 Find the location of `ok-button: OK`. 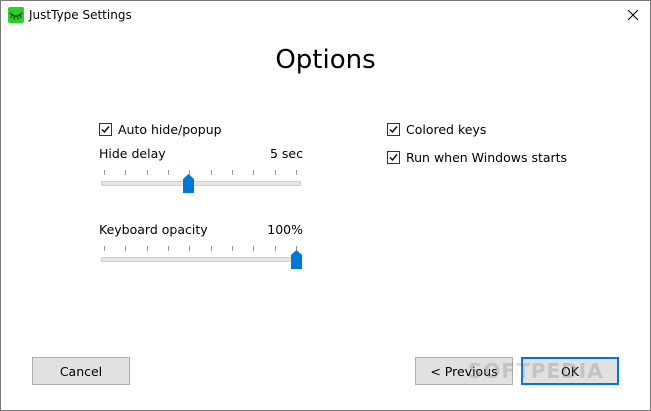

ok-button: OK is located at coordinates (570, 371).